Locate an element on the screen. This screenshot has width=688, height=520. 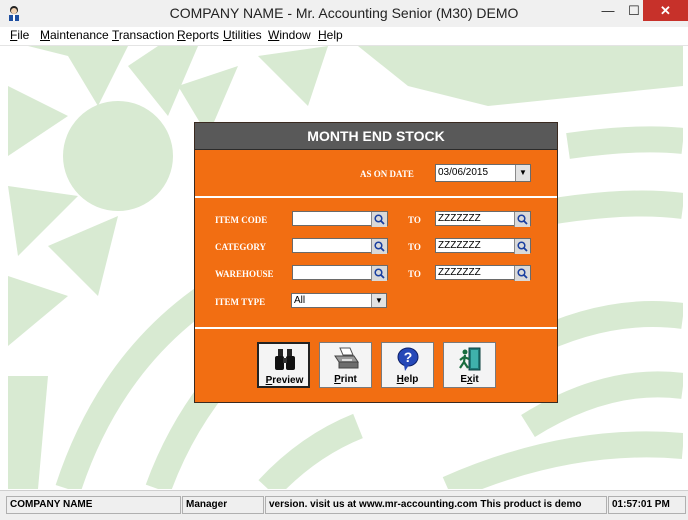
warehouse-to-lookup-button is located at coordinates (522, 273).